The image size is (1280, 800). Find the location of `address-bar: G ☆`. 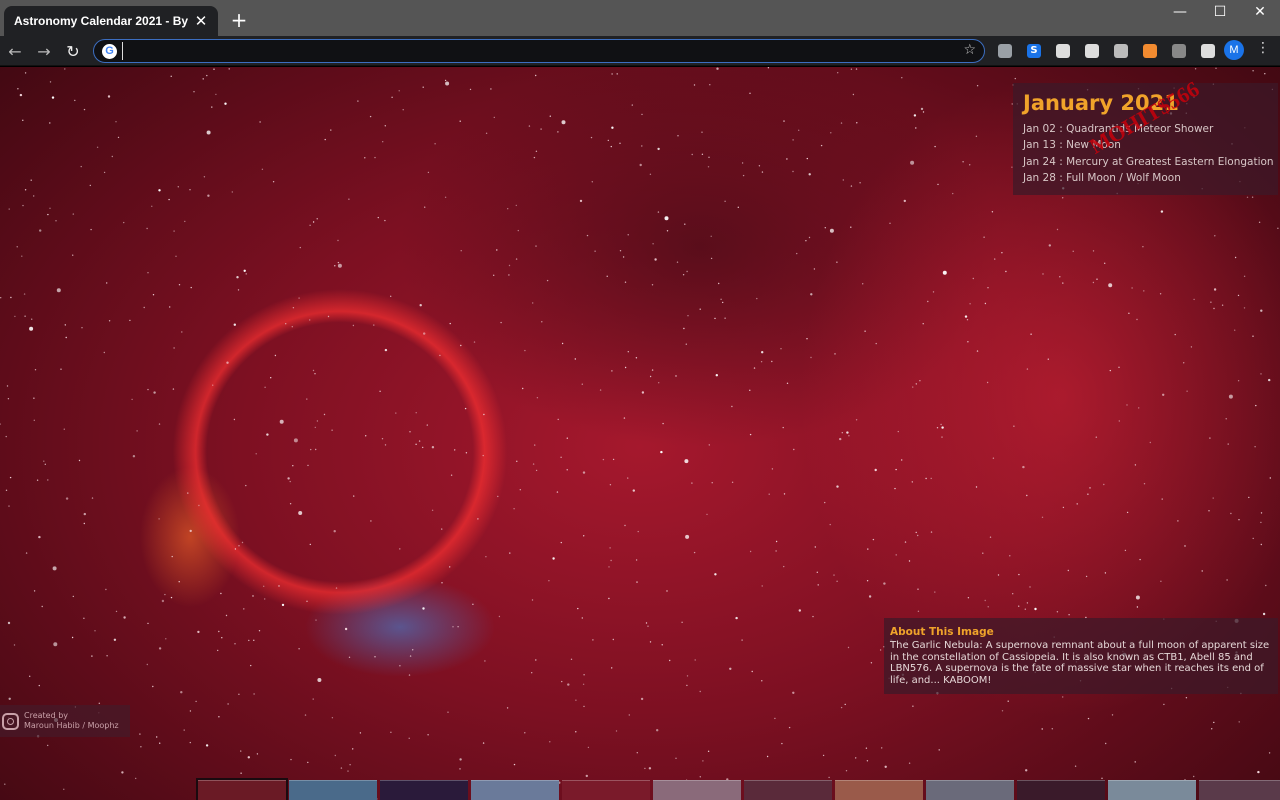

address-bar: G ☆ is located at coordinates (539, 51).